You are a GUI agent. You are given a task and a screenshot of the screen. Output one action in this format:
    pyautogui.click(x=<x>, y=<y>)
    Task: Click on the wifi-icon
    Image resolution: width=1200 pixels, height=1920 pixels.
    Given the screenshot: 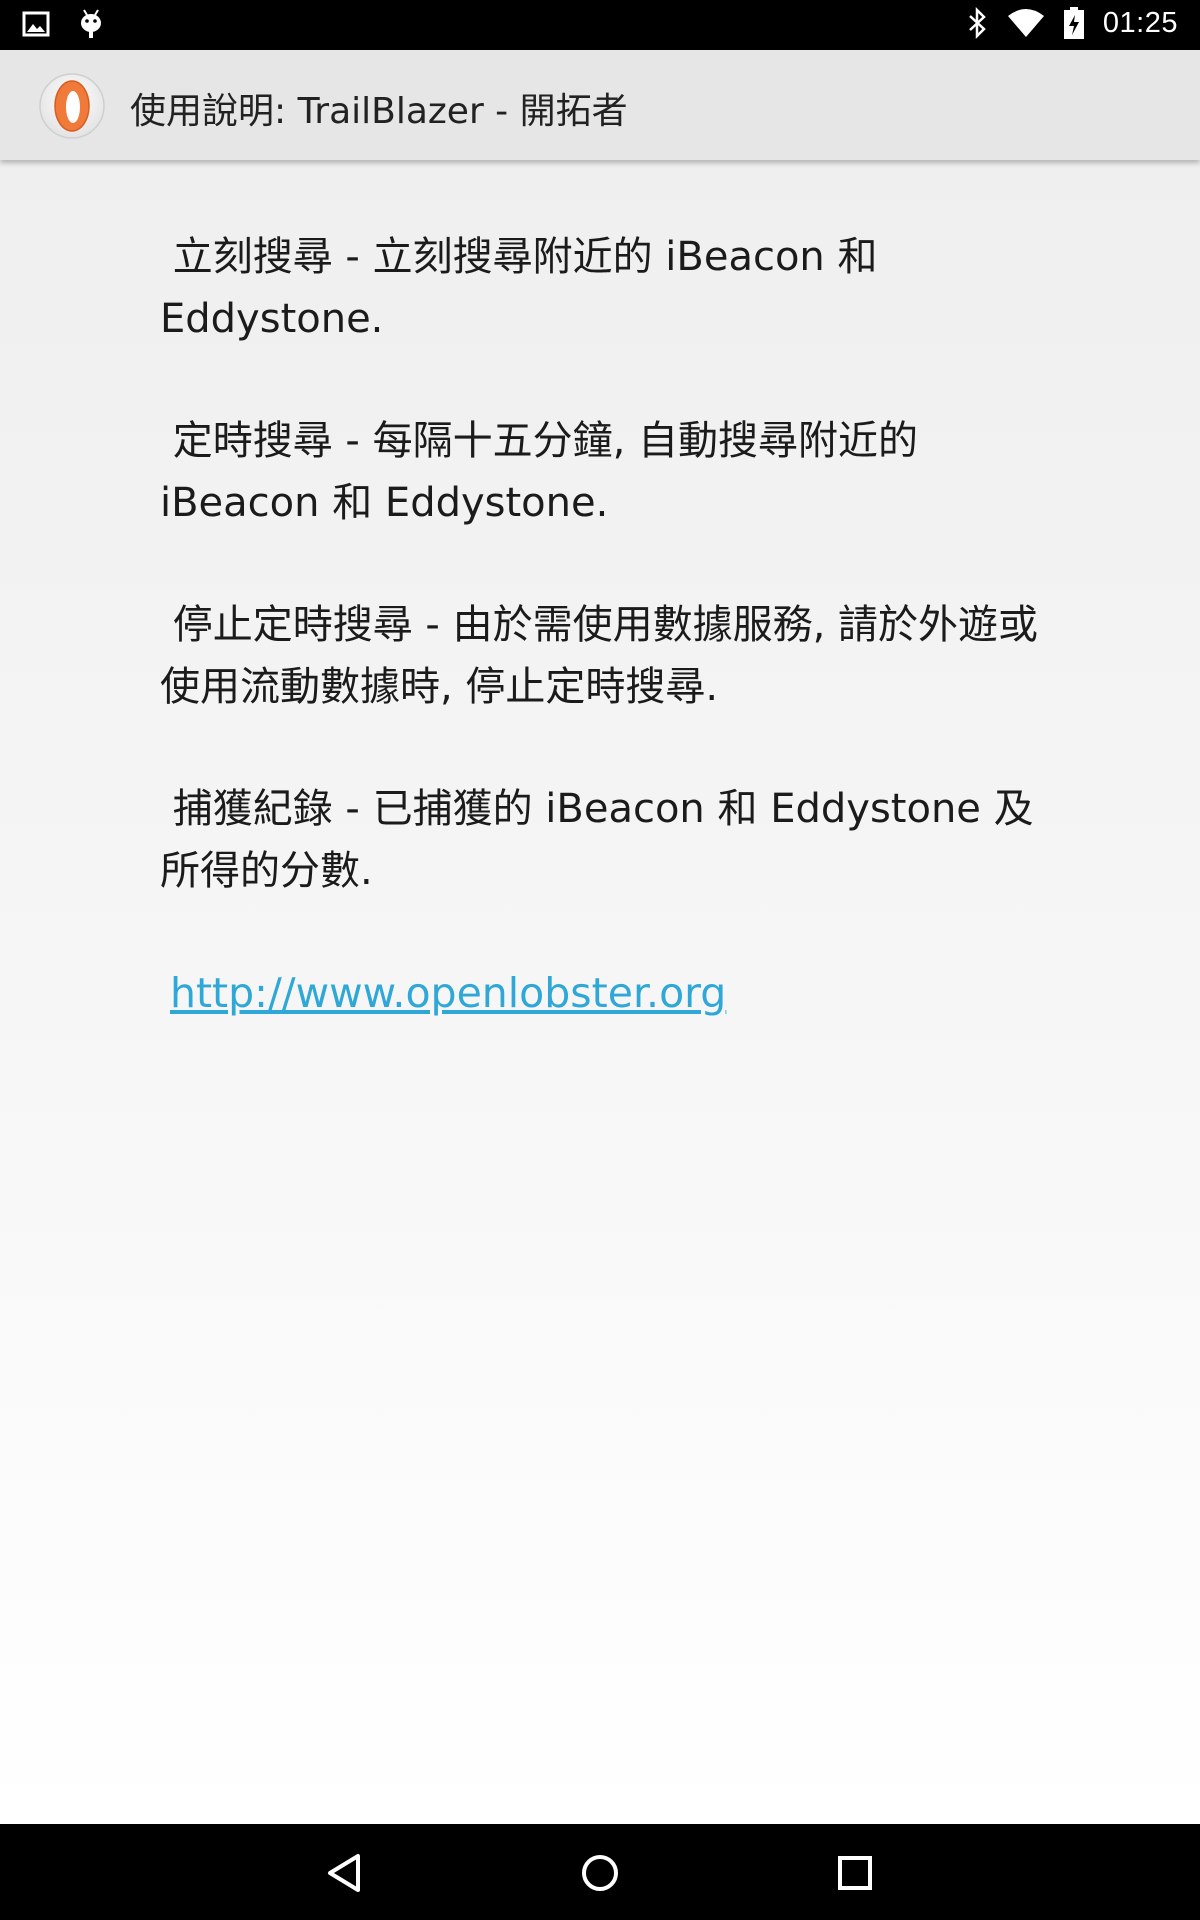 What is the action you would take?
    pyautogui.click(x=1026, y=23)
    